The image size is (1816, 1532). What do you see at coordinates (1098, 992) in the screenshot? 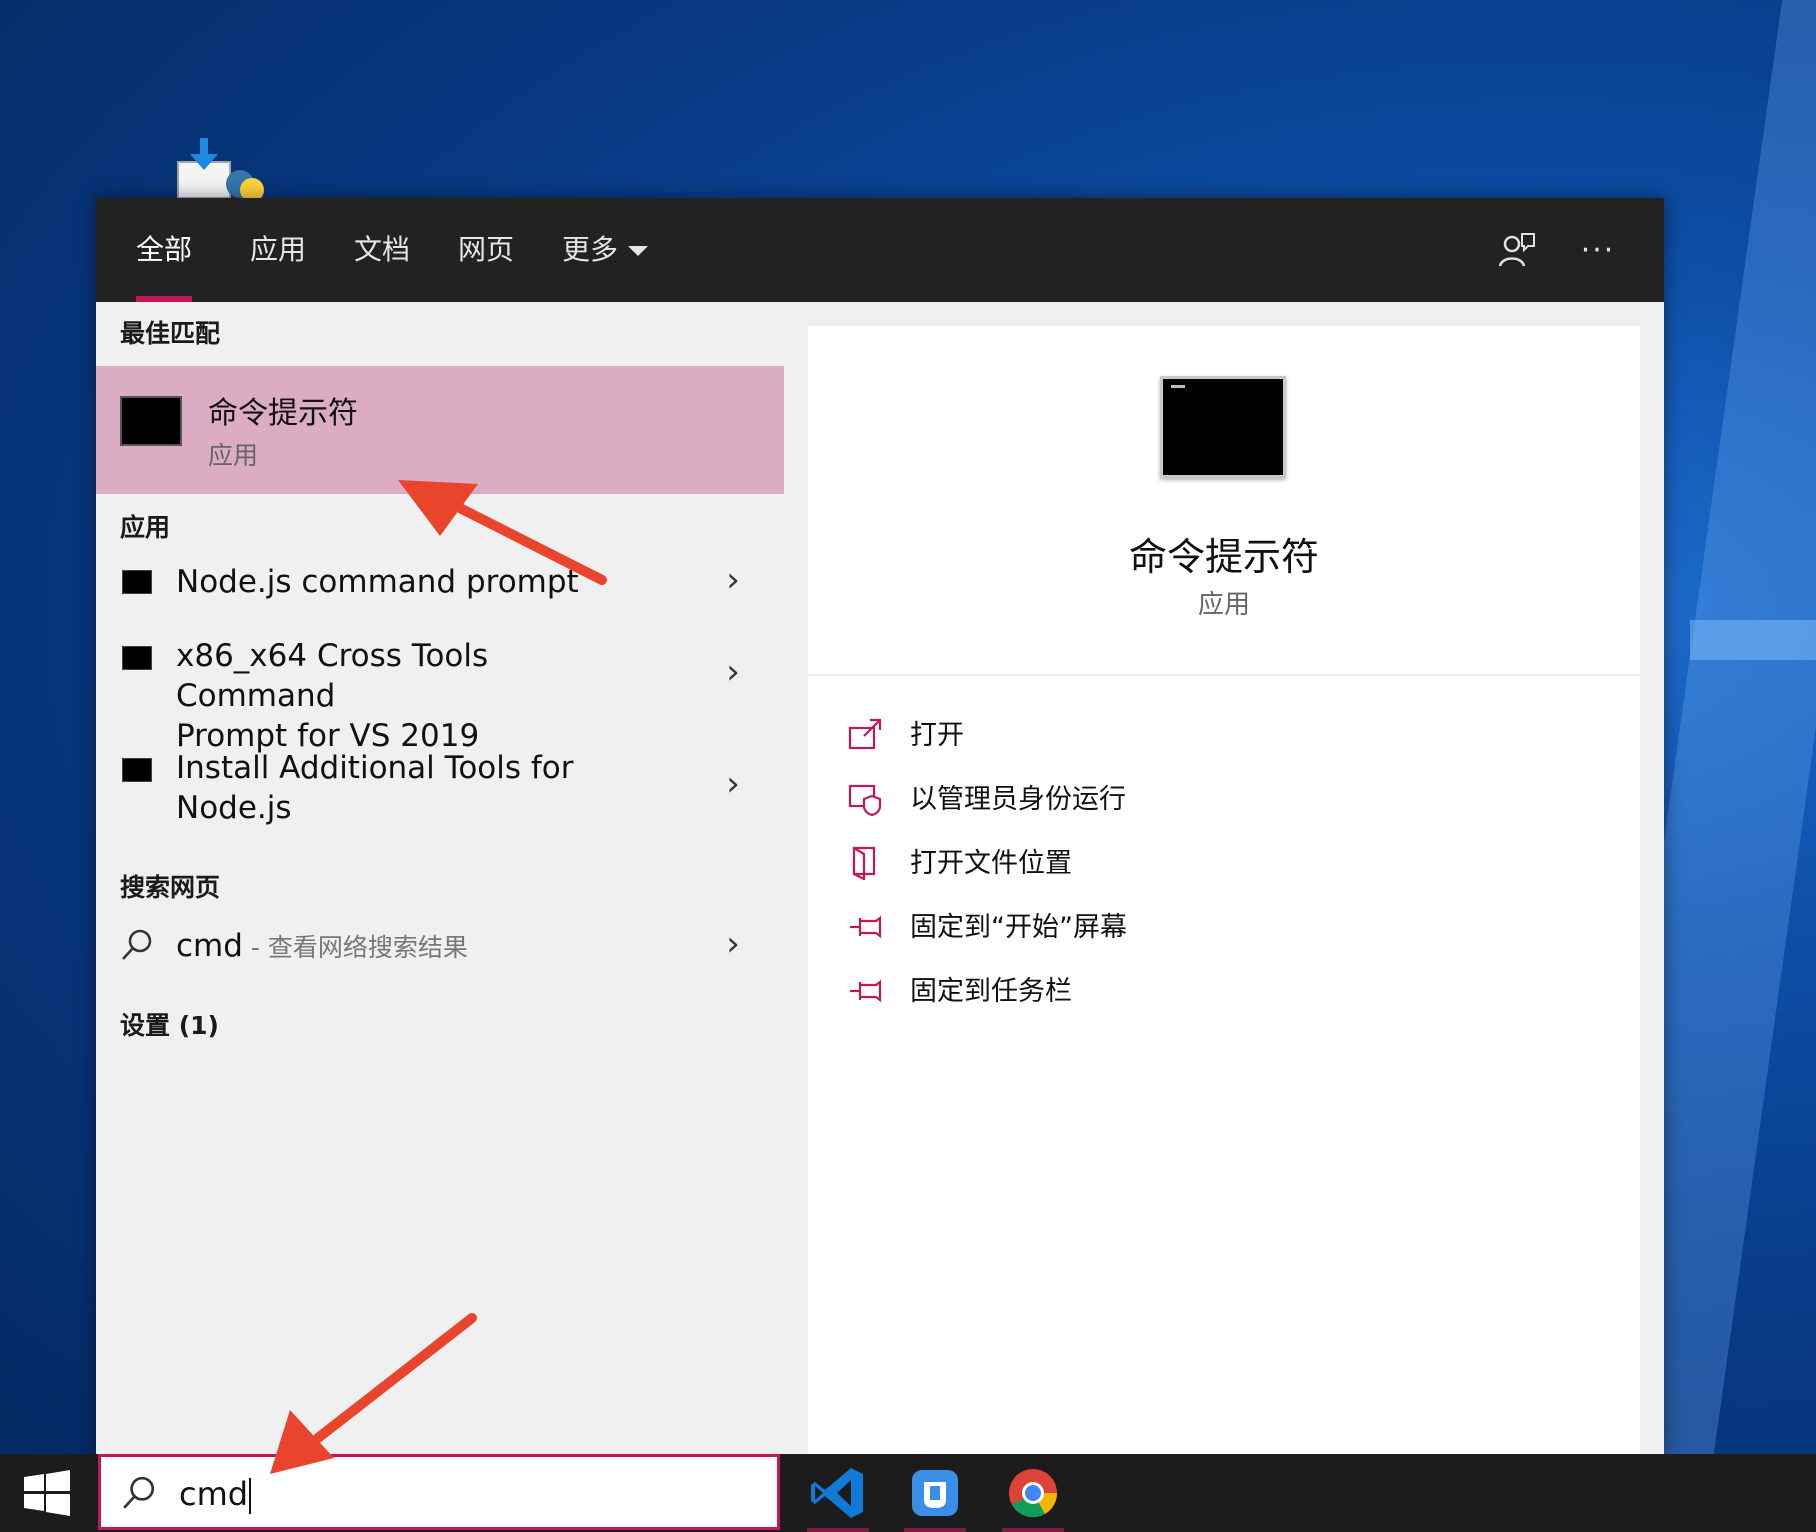
I see `action-pin-to-taskbar: 固定到任务栏` at bounding box center [1098, 992].